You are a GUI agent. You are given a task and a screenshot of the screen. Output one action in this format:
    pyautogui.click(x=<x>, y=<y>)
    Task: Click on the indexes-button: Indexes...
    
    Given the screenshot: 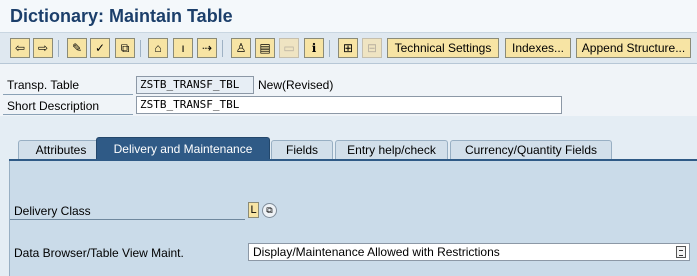 What is the action you would take?
    pyautogui.click(x=538, y=48)
    